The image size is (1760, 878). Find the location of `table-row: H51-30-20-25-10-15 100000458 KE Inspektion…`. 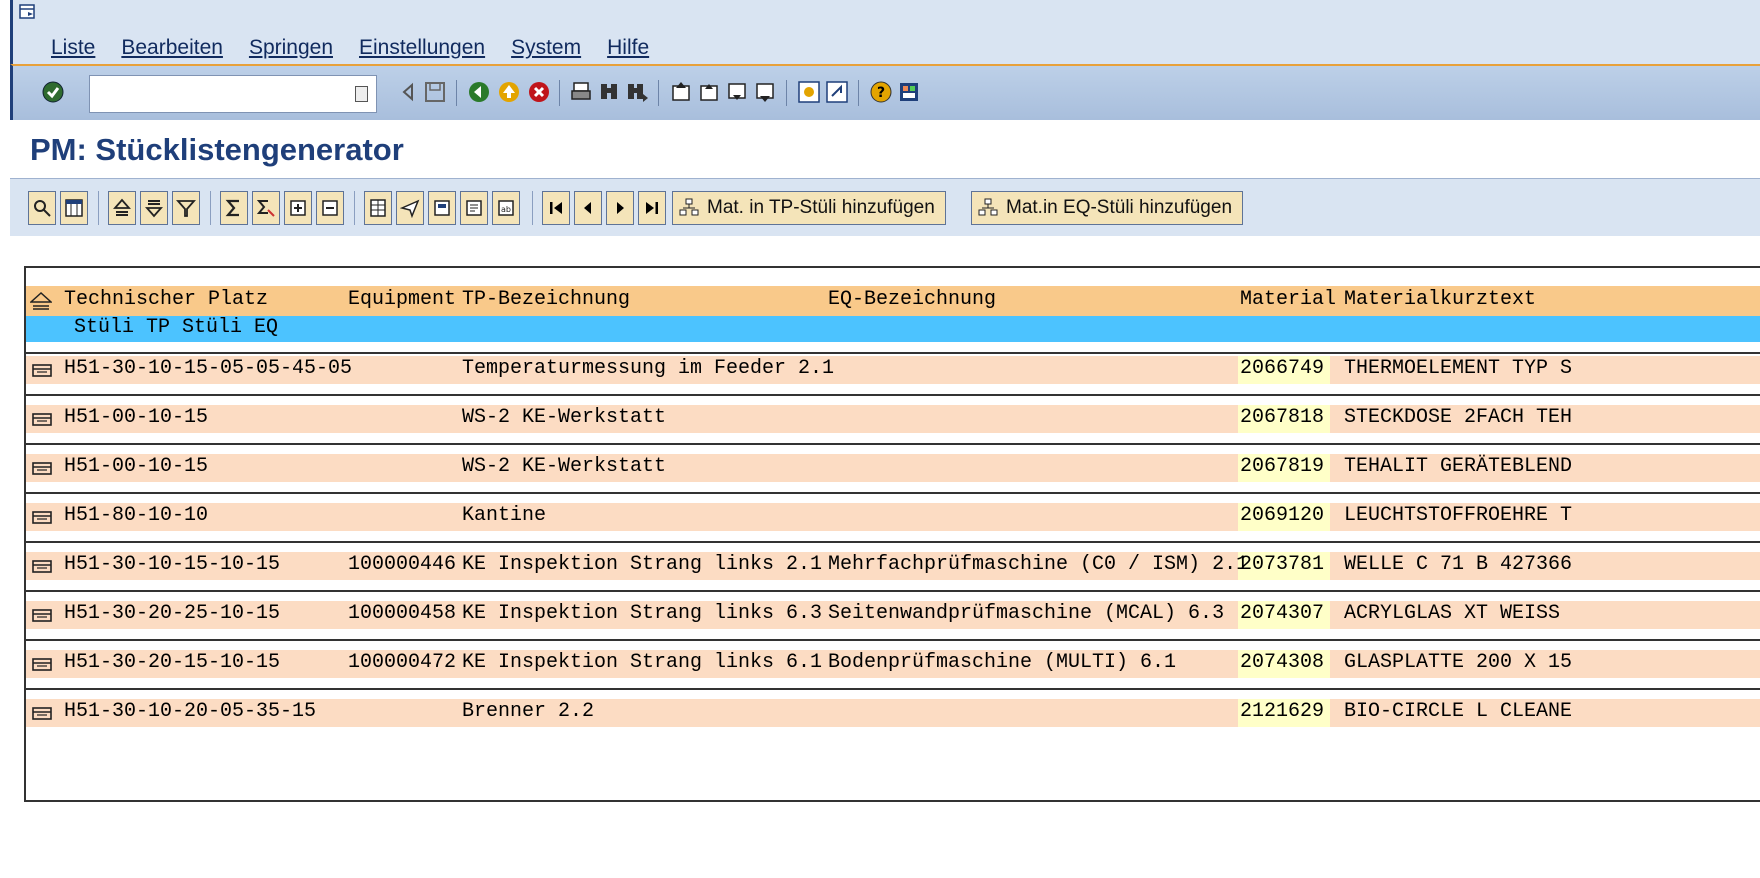

table-row: H51-30-20-25-10-15 100000458 KE Inspektion… is located at coordinates (893, 615).